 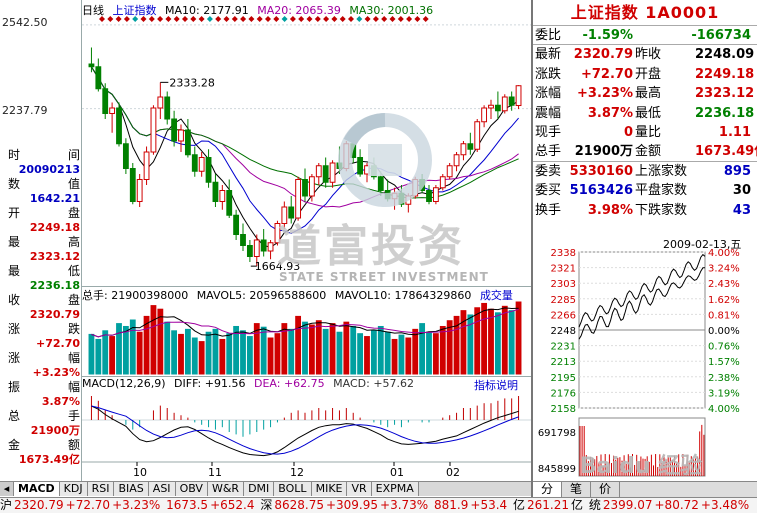 I want to click on price-tick-top: 2542.50, so click(x=25, y=22).